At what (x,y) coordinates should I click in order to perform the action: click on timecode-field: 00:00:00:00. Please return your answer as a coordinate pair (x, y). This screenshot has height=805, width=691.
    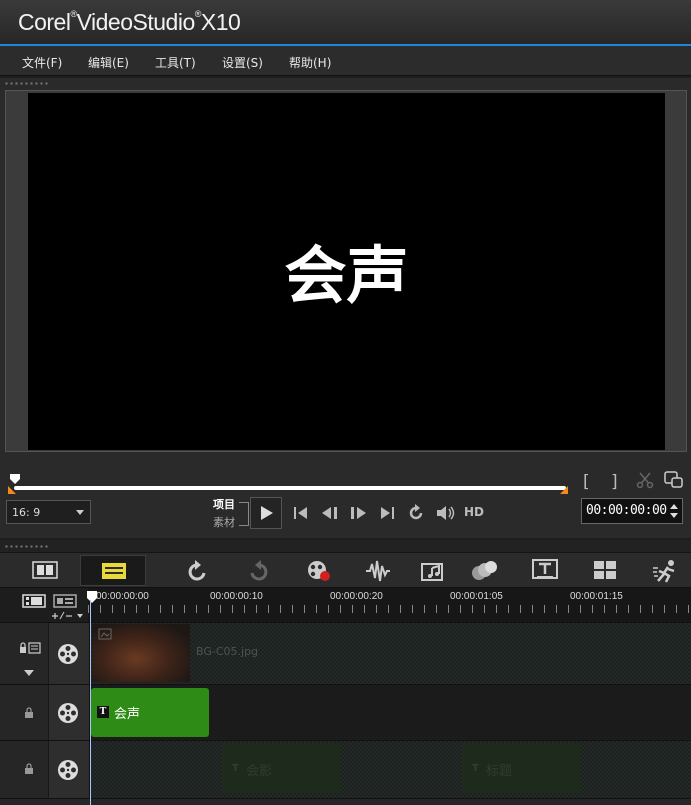
    Looking at the image, I should click on (632, 511).